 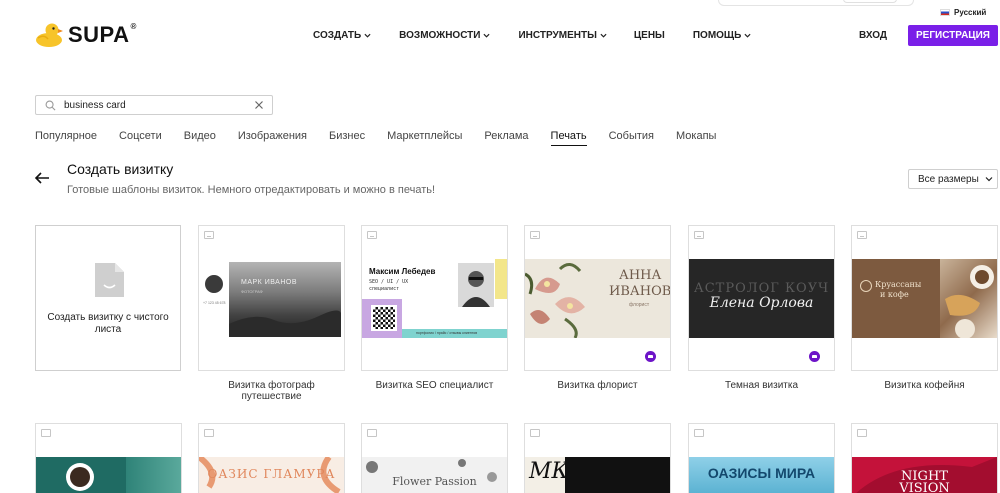 I want to click on tab-events: События, so click(x=631, y=138).